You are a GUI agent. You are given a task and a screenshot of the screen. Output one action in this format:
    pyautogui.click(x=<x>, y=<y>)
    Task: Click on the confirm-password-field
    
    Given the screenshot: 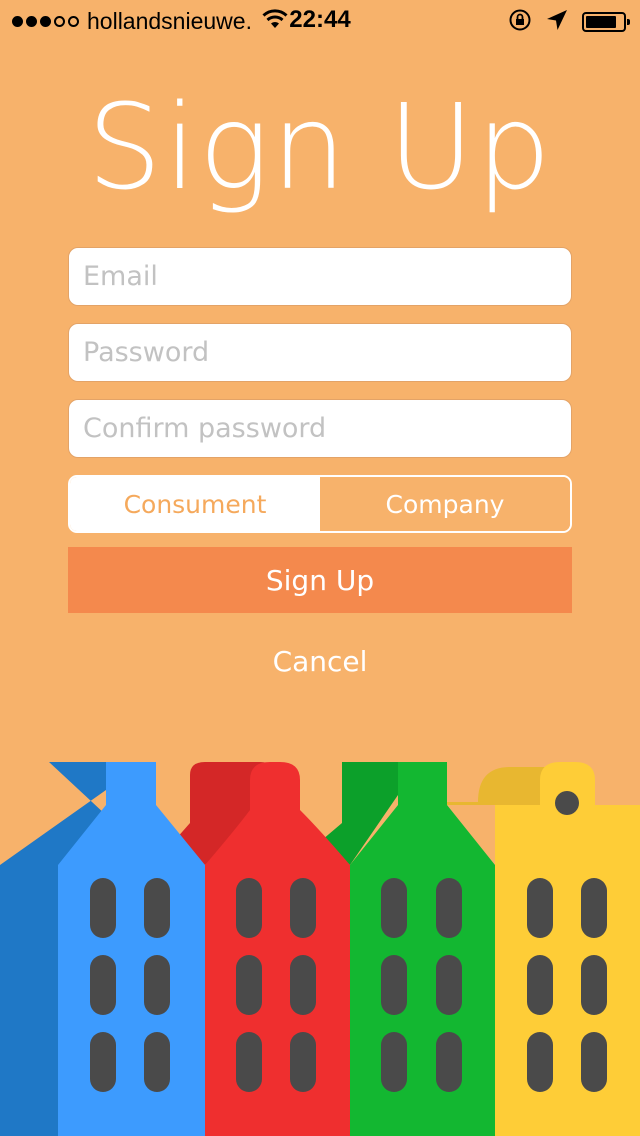 What is the action you would take?
    pyautogui.click(x=320, y=428)
    